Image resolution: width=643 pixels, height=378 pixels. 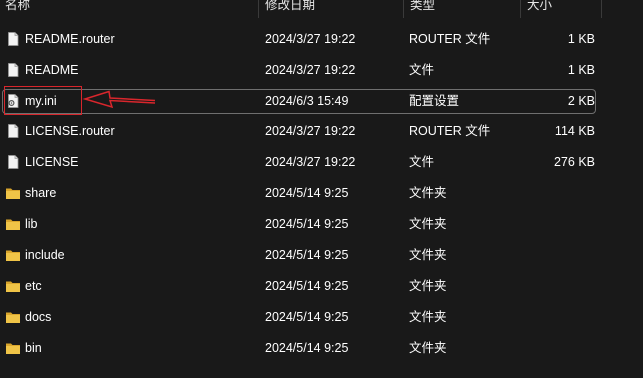 I want to click on folder-row: bin 2024/5/14 9:25 文件夹, so click(x=300, y=348).